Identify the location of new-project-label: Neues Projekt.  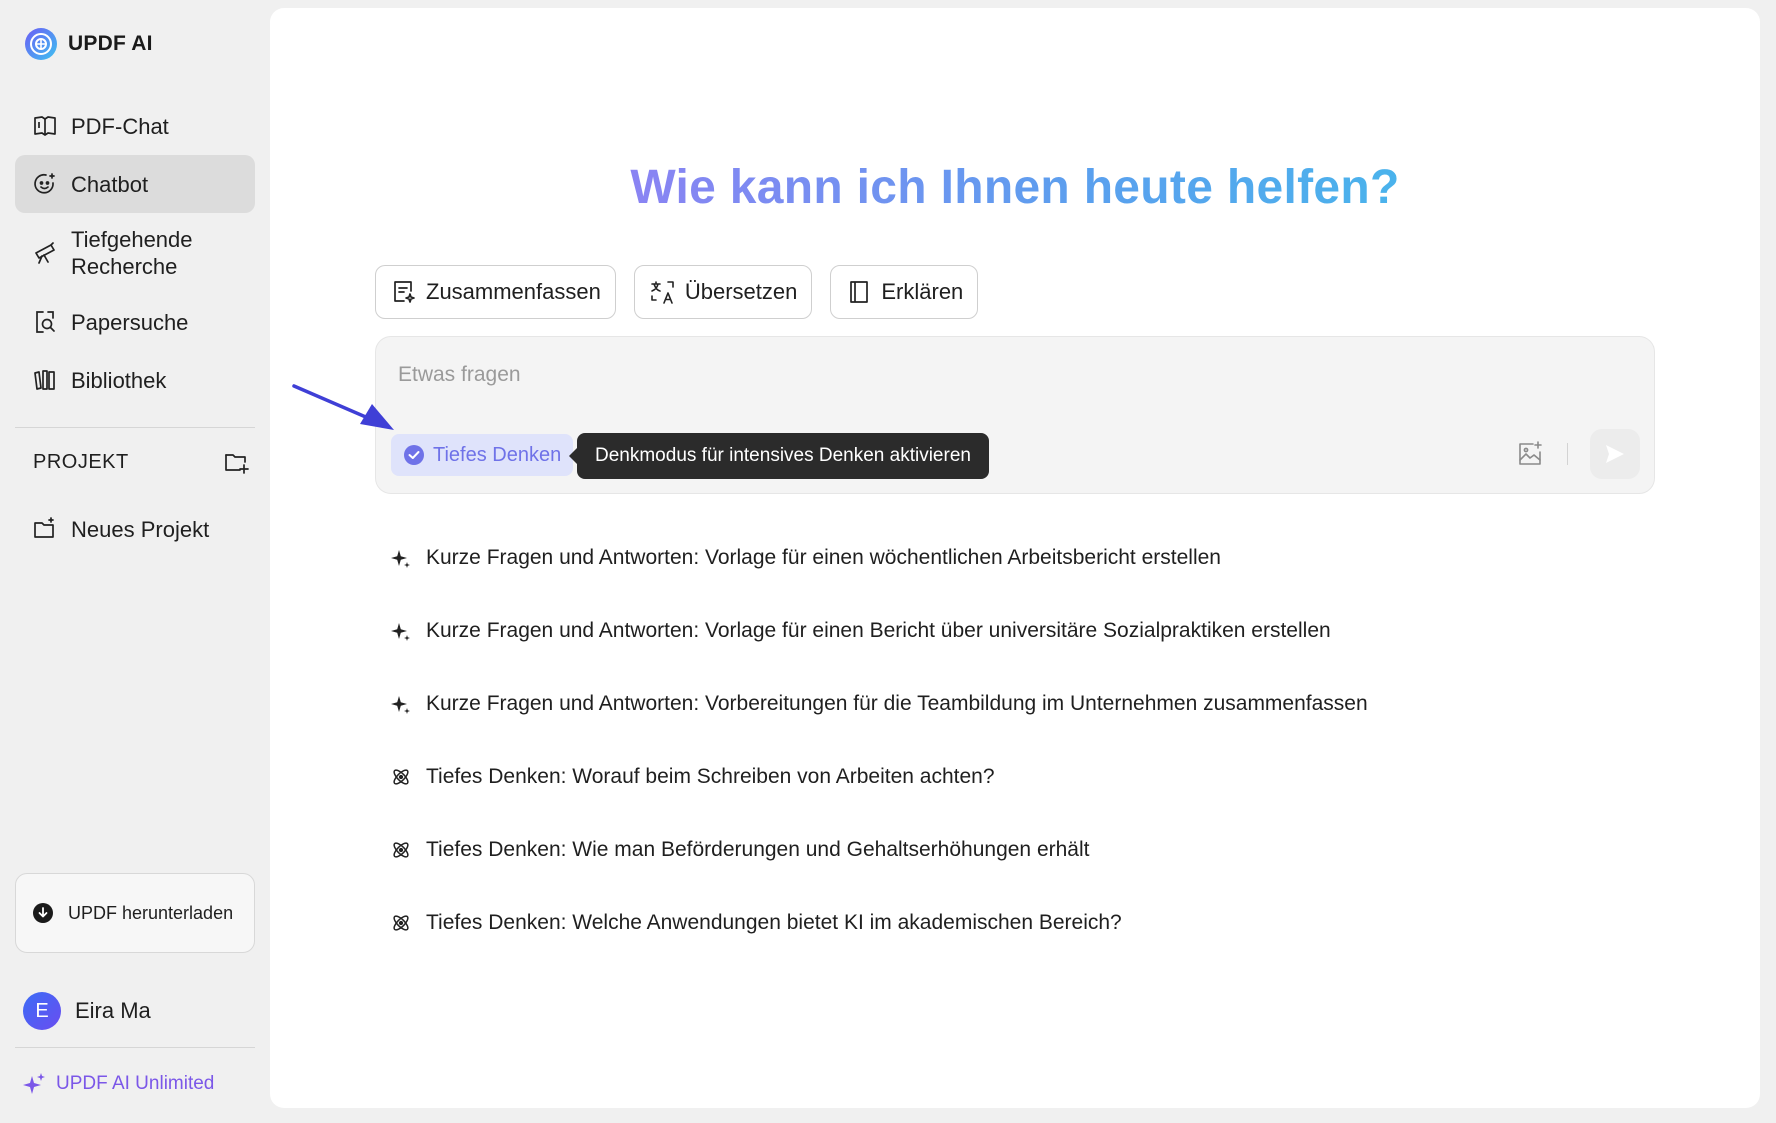
(140, 529).